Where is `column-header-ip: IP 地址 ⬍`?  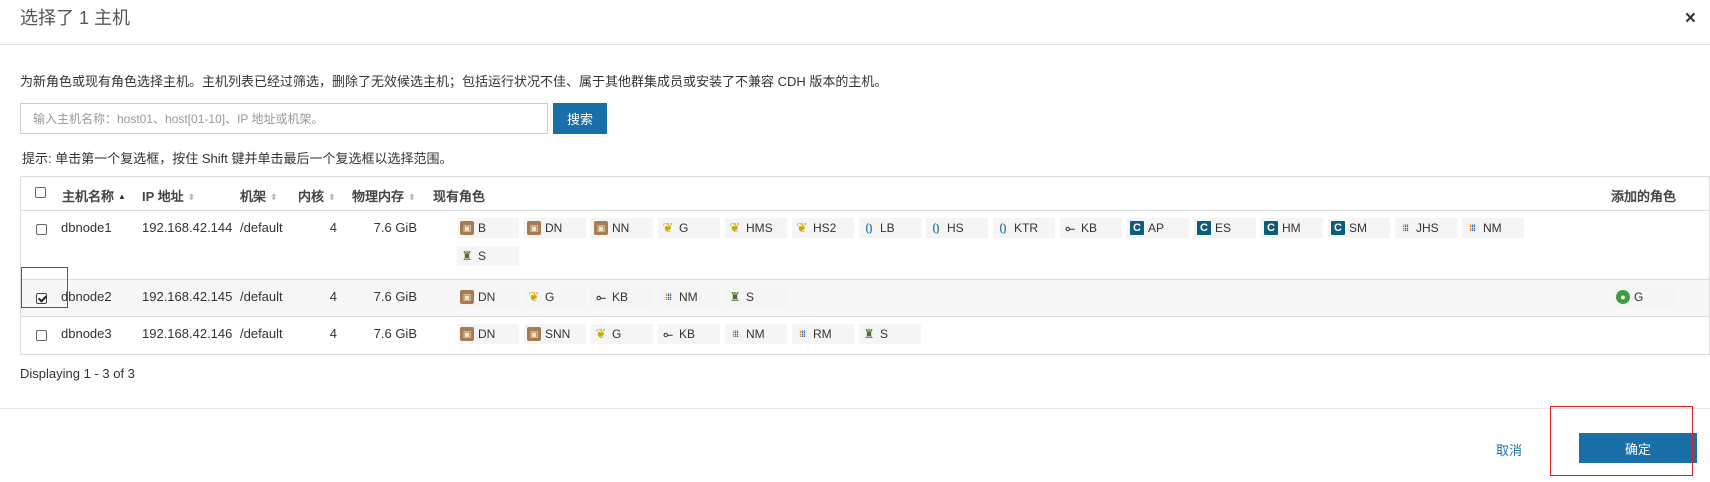
column-header-ip: IP 地址 ⬍ is located at coordinates (168, 195).